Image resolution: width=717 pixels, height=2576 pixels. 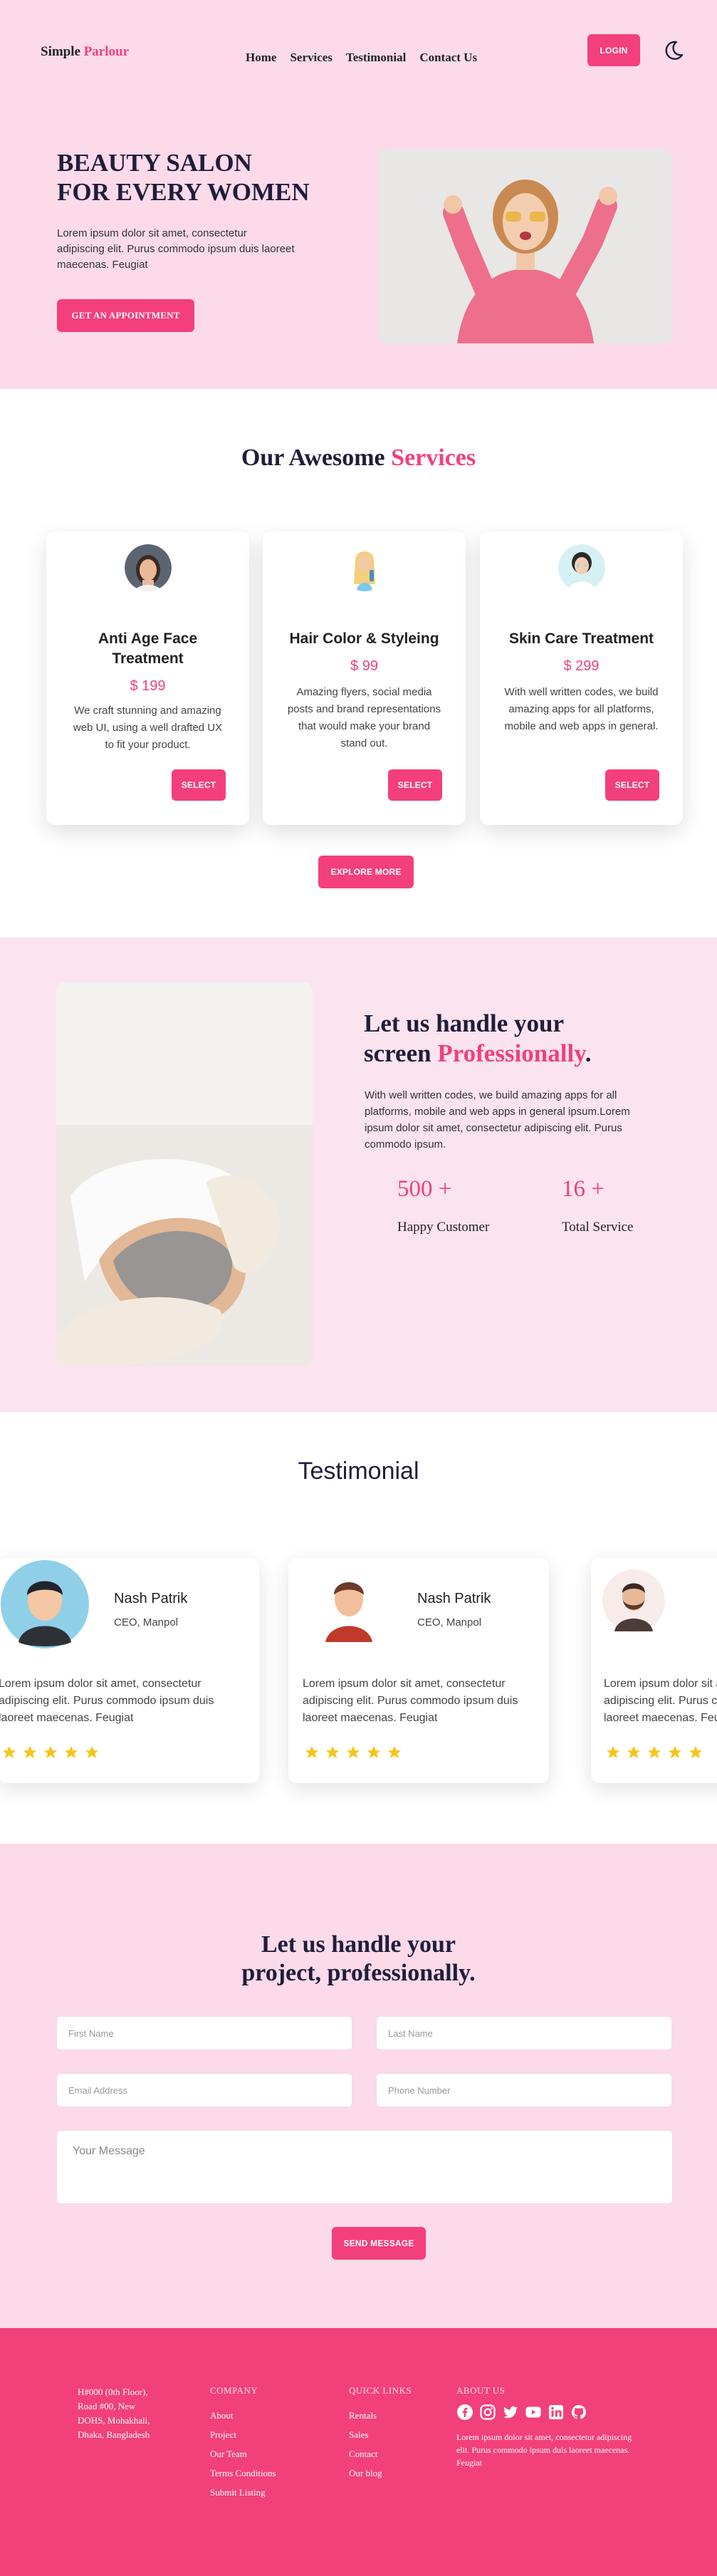 What do you see at coordinates (380, 2435) in the screenshot?
I see `footer-link-sales: Sales` at bounding box center [380, 2435].